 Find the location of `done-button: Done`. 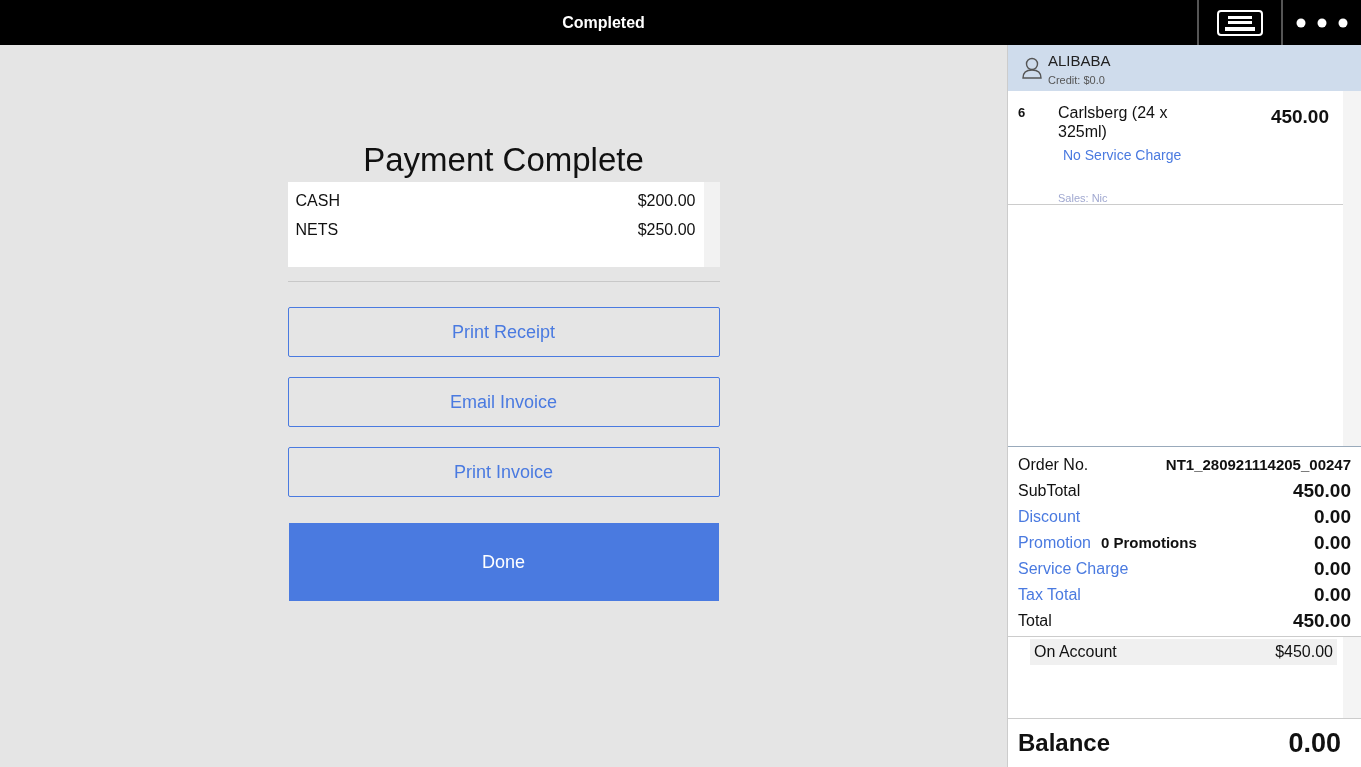

done-button: Done is located at coordinates (503, 562).